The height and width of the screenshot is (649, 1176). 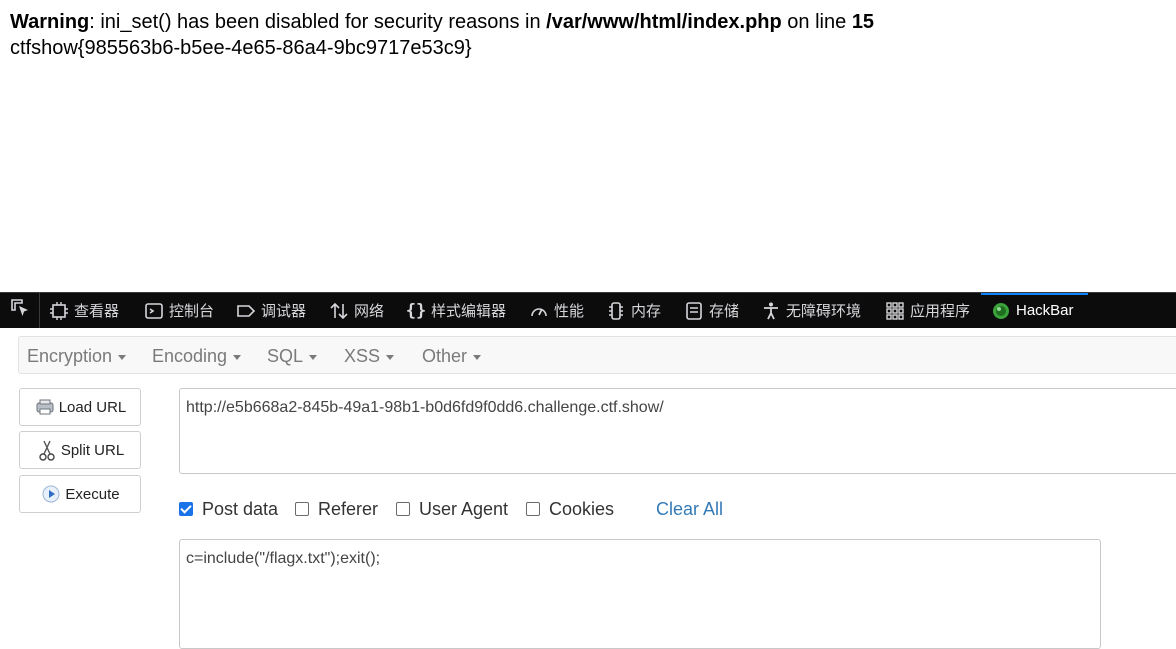 I want to click on cookies-checkbox, so click(x=533, y=509).